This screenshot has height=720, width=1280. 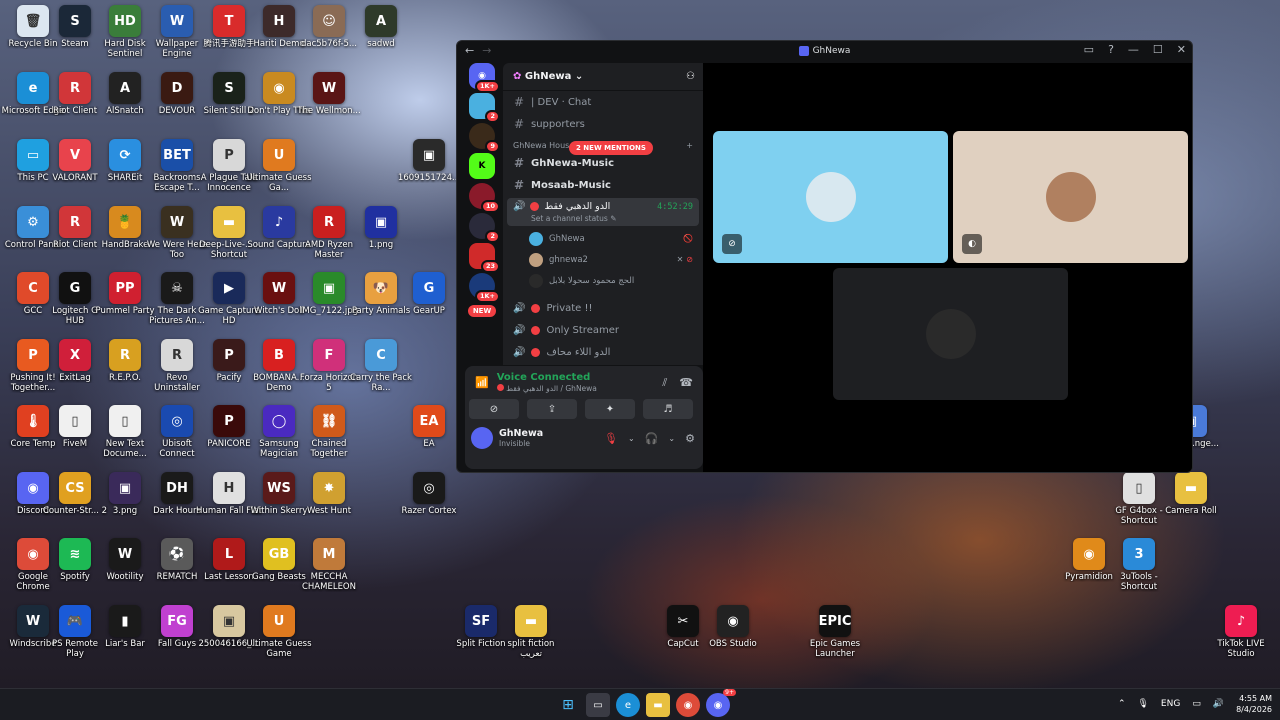 What do you see at coordinates (1254, 704) in the screenshot?
I see `clock: 4:55 AM 8/4/2026` at bounding box center [1254, 704].